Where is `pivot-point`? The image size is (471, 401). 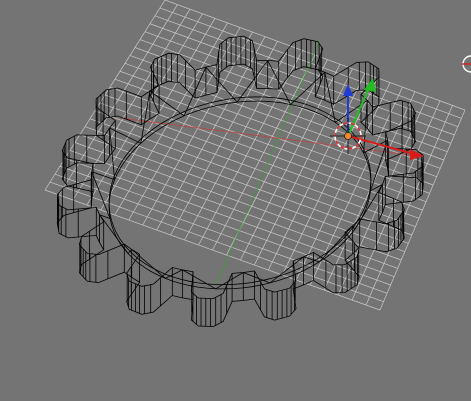 pivot-point is located at coordinates (348, 136).